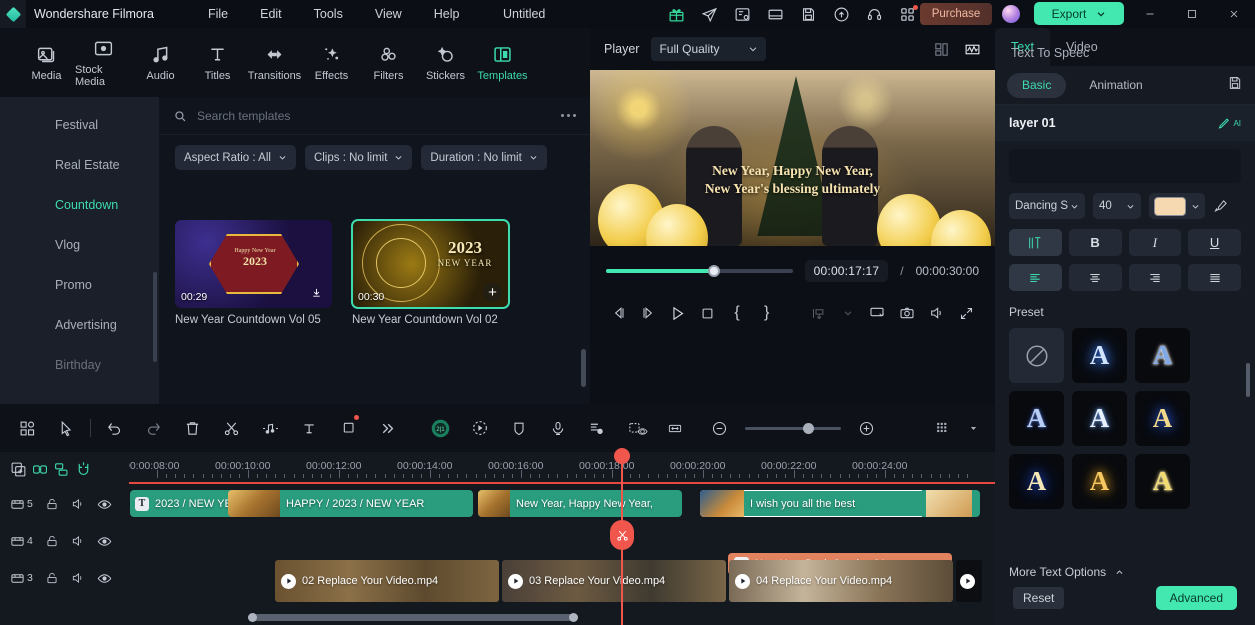  What do you see at coordinates (153, 428) in the screenshot?
I see `redo-icon` at bounding box center [153, 428].